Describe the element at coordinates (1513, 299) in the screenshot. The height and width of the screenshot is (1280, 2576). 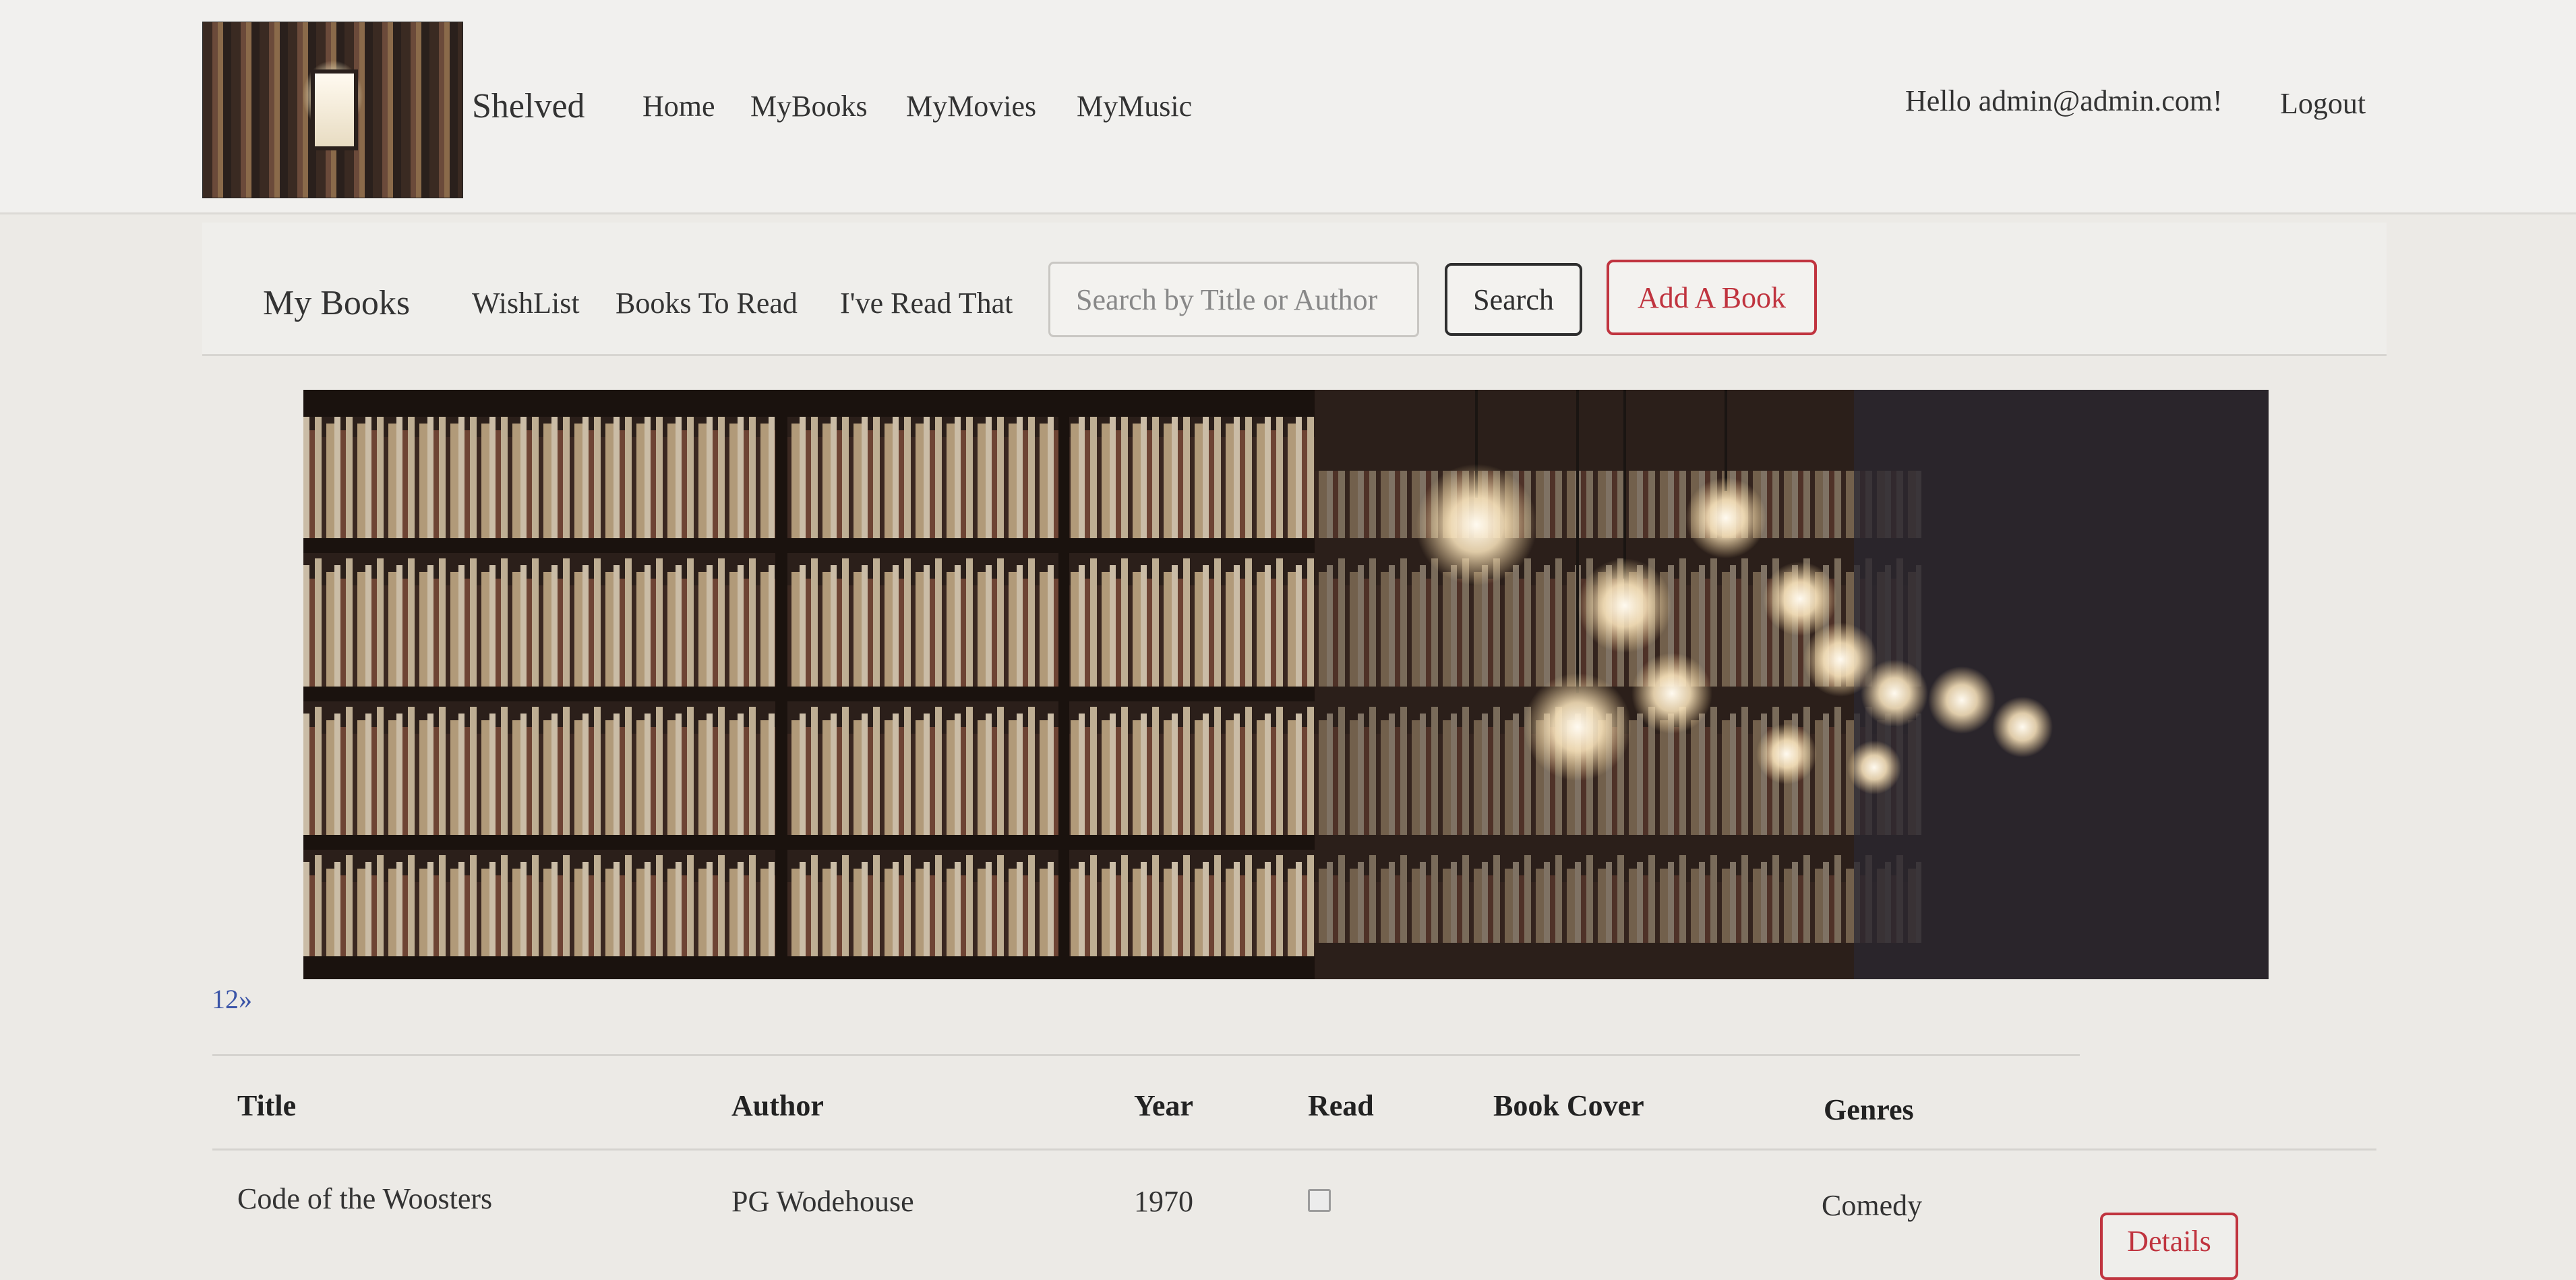
I see `search-button: Search` at that location.